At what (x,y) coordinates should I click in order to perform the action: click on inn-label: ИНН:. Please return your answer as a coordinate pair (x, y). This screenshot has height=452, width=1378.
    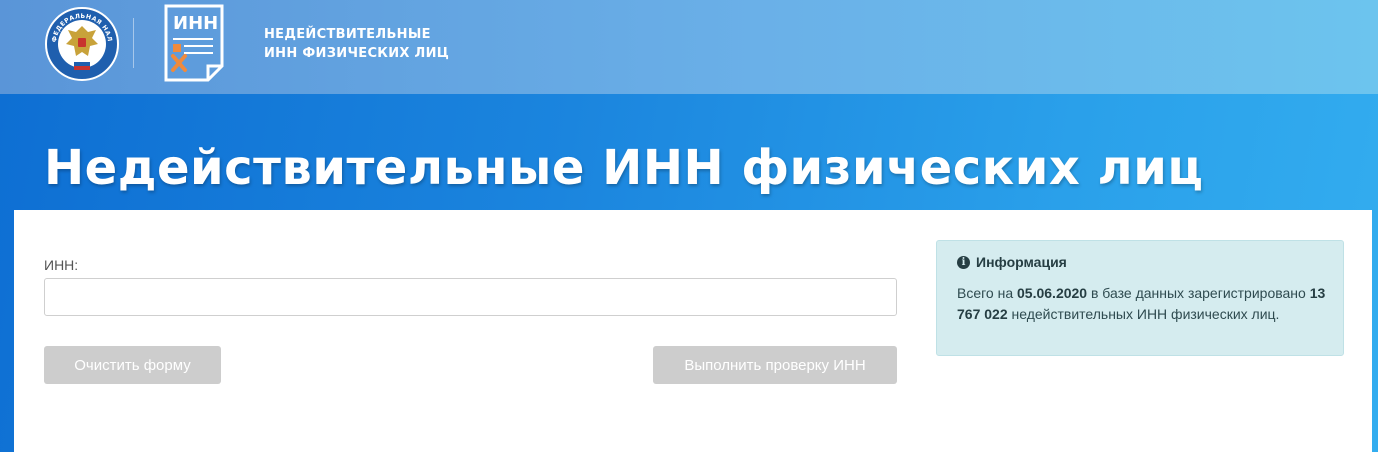
    Looking at the image, I should click on (61, 265).